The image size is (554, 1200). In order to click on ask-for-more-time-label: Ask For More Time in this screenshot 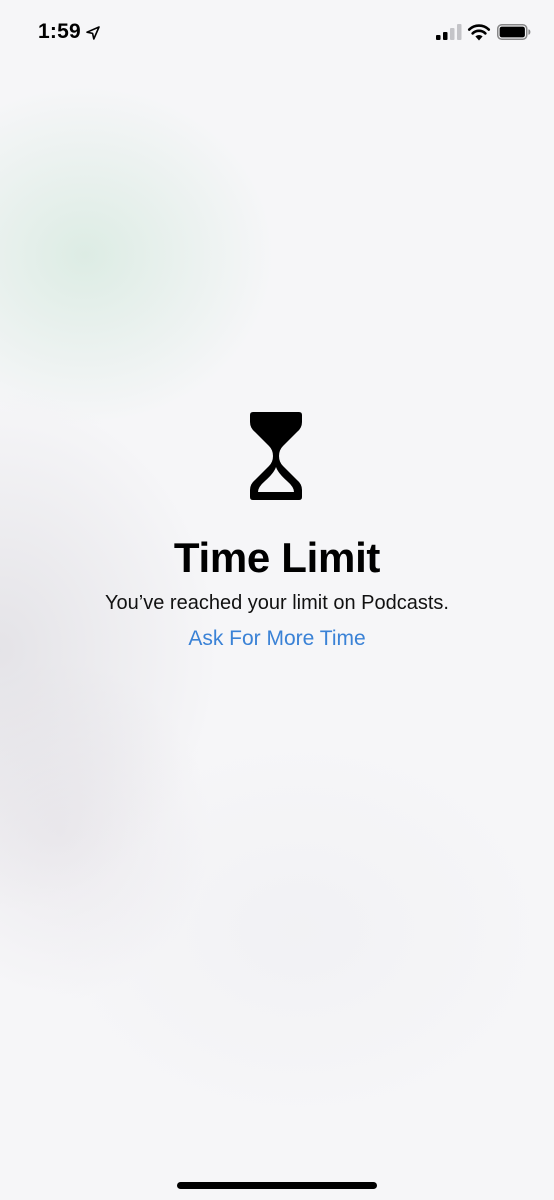, I will do `click(277, 638)`.